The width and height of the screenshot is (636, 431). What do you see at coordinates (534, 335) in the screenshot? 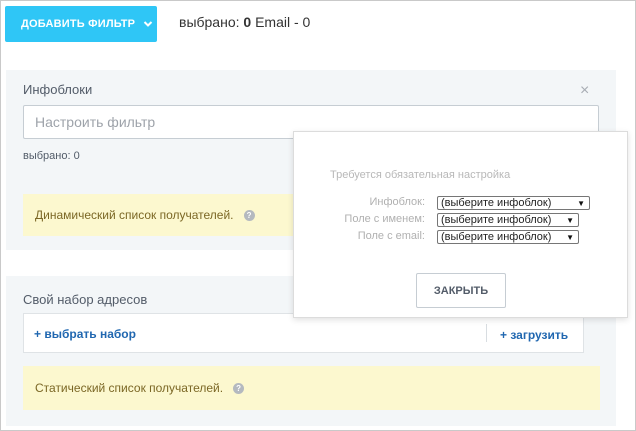
I see `upload-link: + загрузить` at bounding box center [534, 335].